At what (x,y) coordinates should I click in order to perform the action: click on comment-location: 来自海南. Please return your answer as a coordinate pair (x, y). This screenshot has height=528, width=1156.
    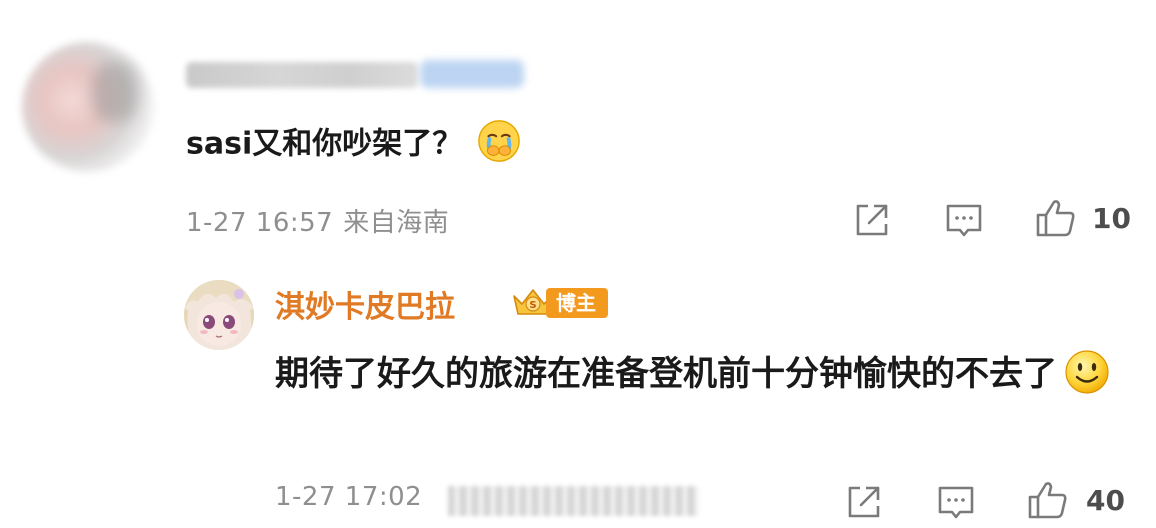
    Looking at the image, I should click on (396, 223).